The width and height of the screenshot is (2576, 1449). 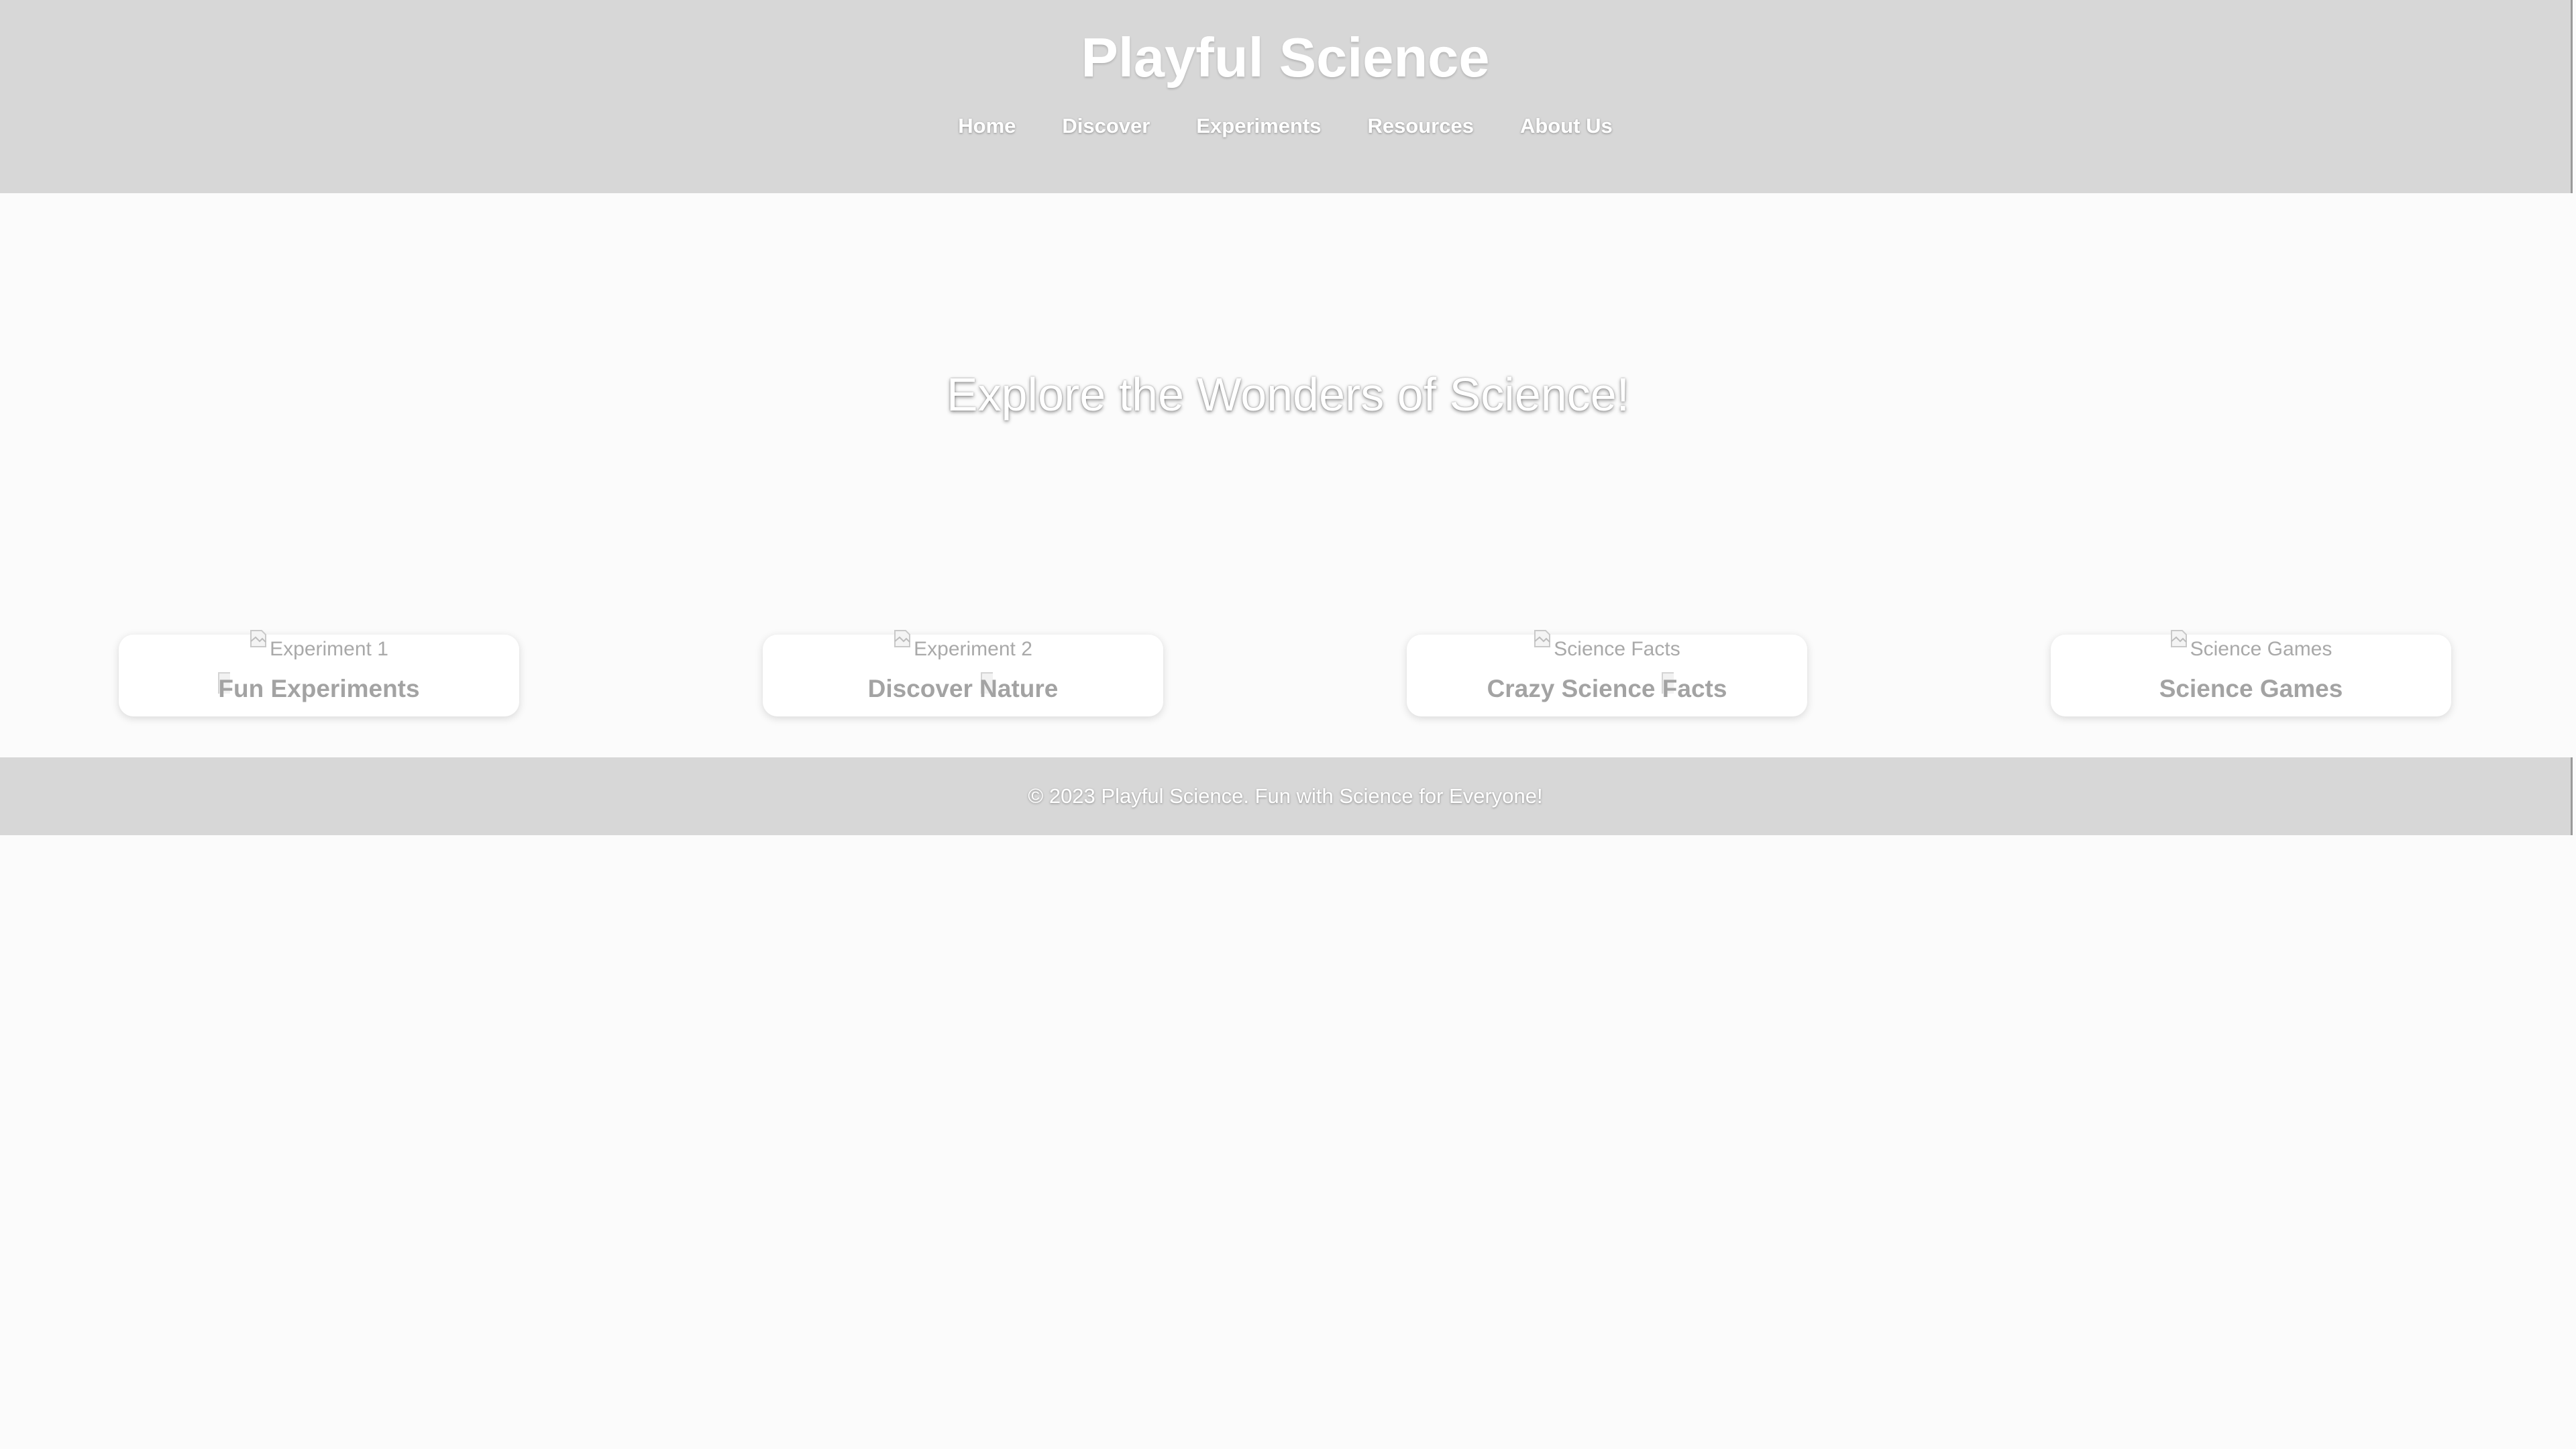 I want to click on site-title: Playful Science, so click(x=1285, y=57).